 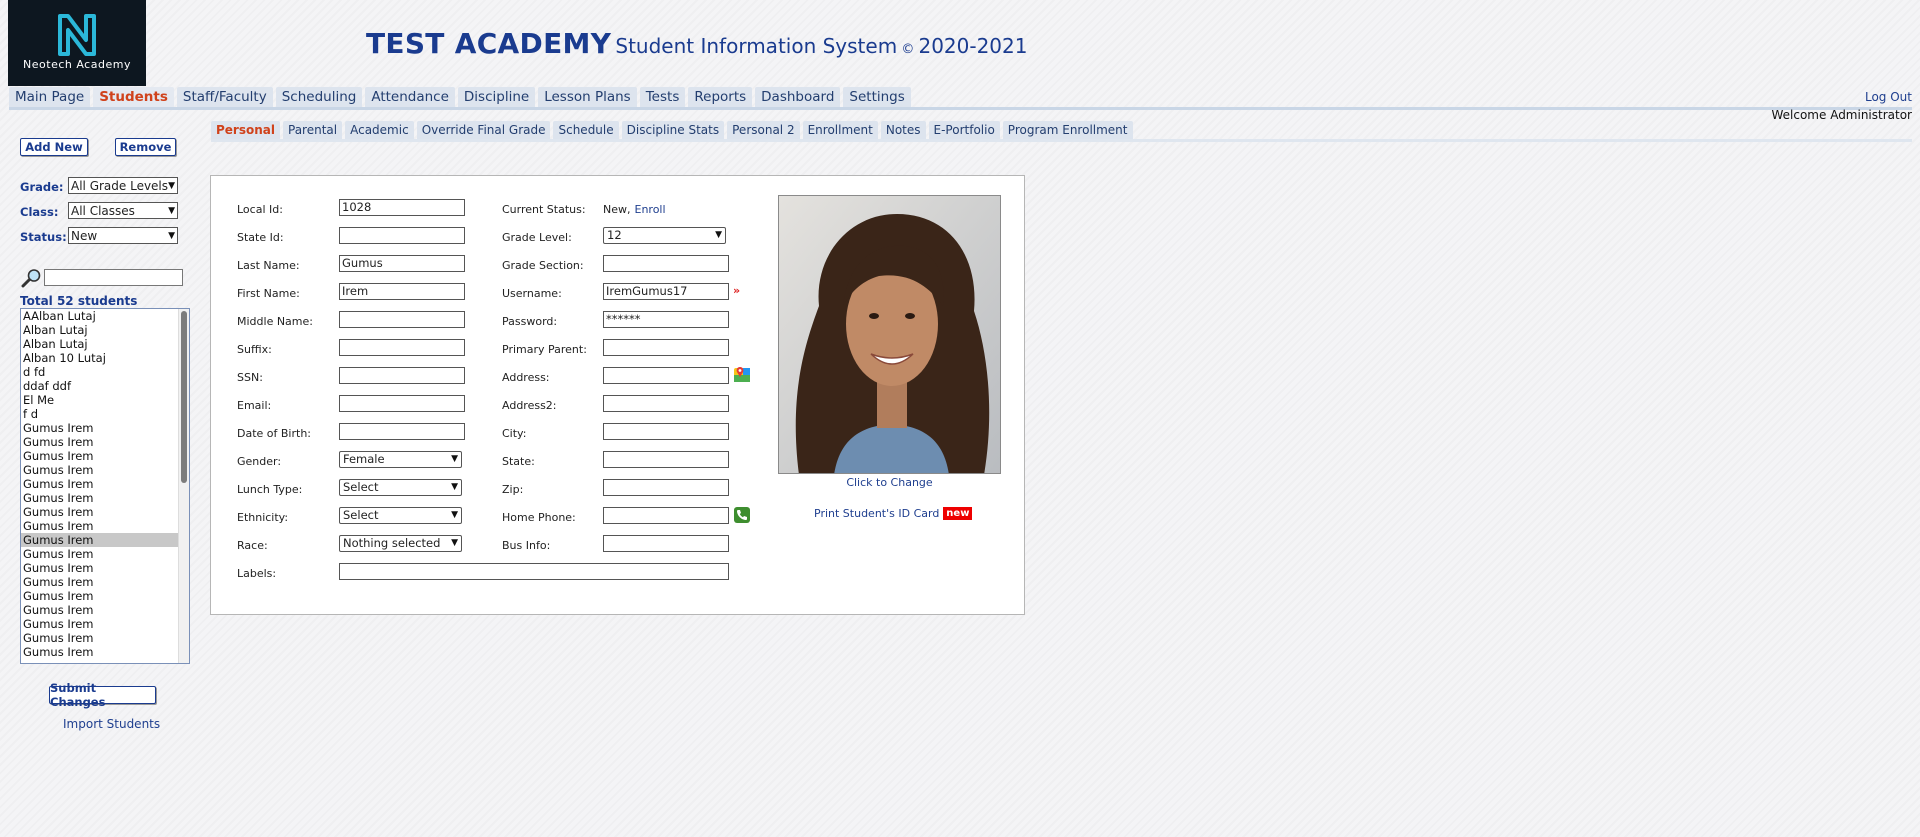 I want to click on password-field: ******, so click(x=666, y=319).